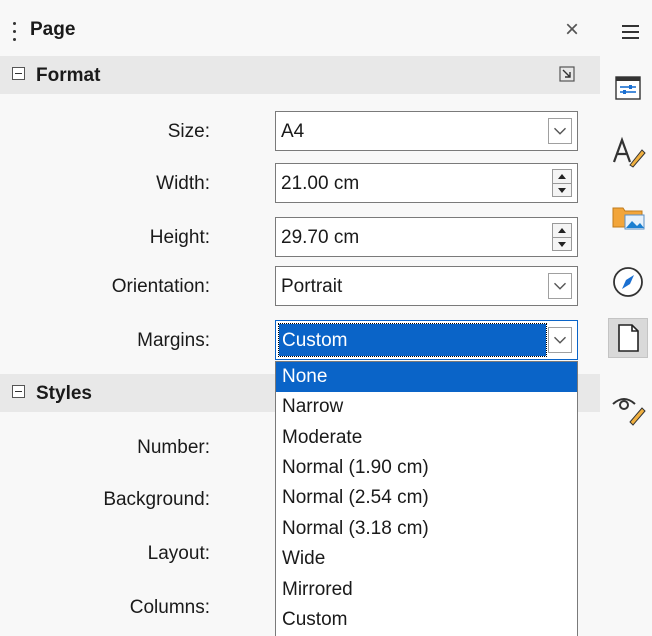 Image resolution: width=652 pixels, height=636 pixels. Describe the element at coordinates (426, 407) in the screenshot. I see `list-item: Narrow` at that location.